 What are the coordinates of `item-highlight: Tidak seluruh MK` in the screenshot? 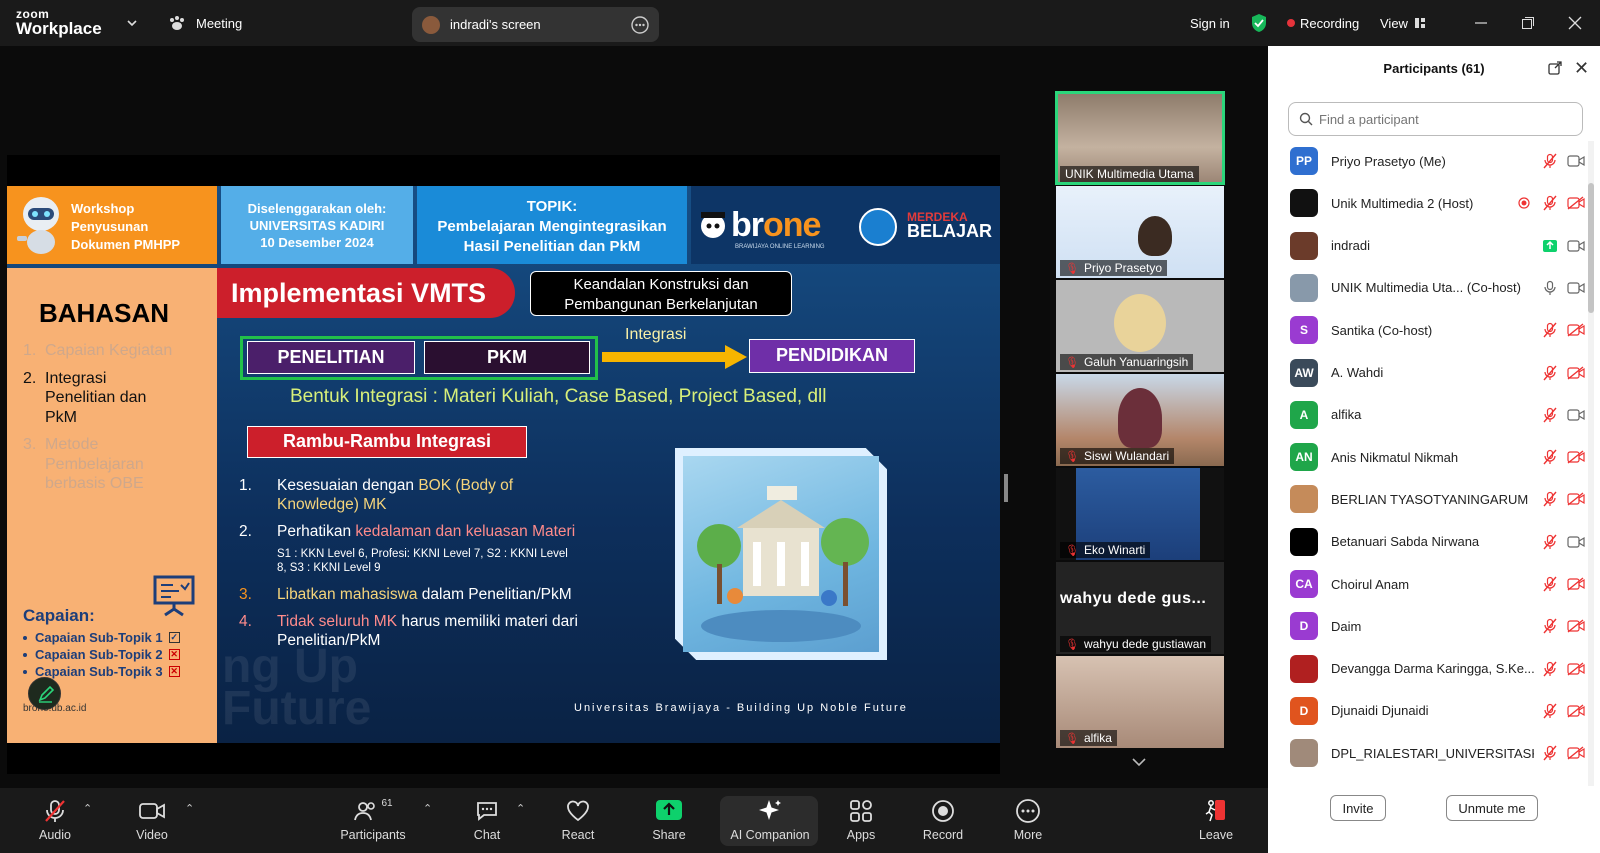 It's located at (337, 621).